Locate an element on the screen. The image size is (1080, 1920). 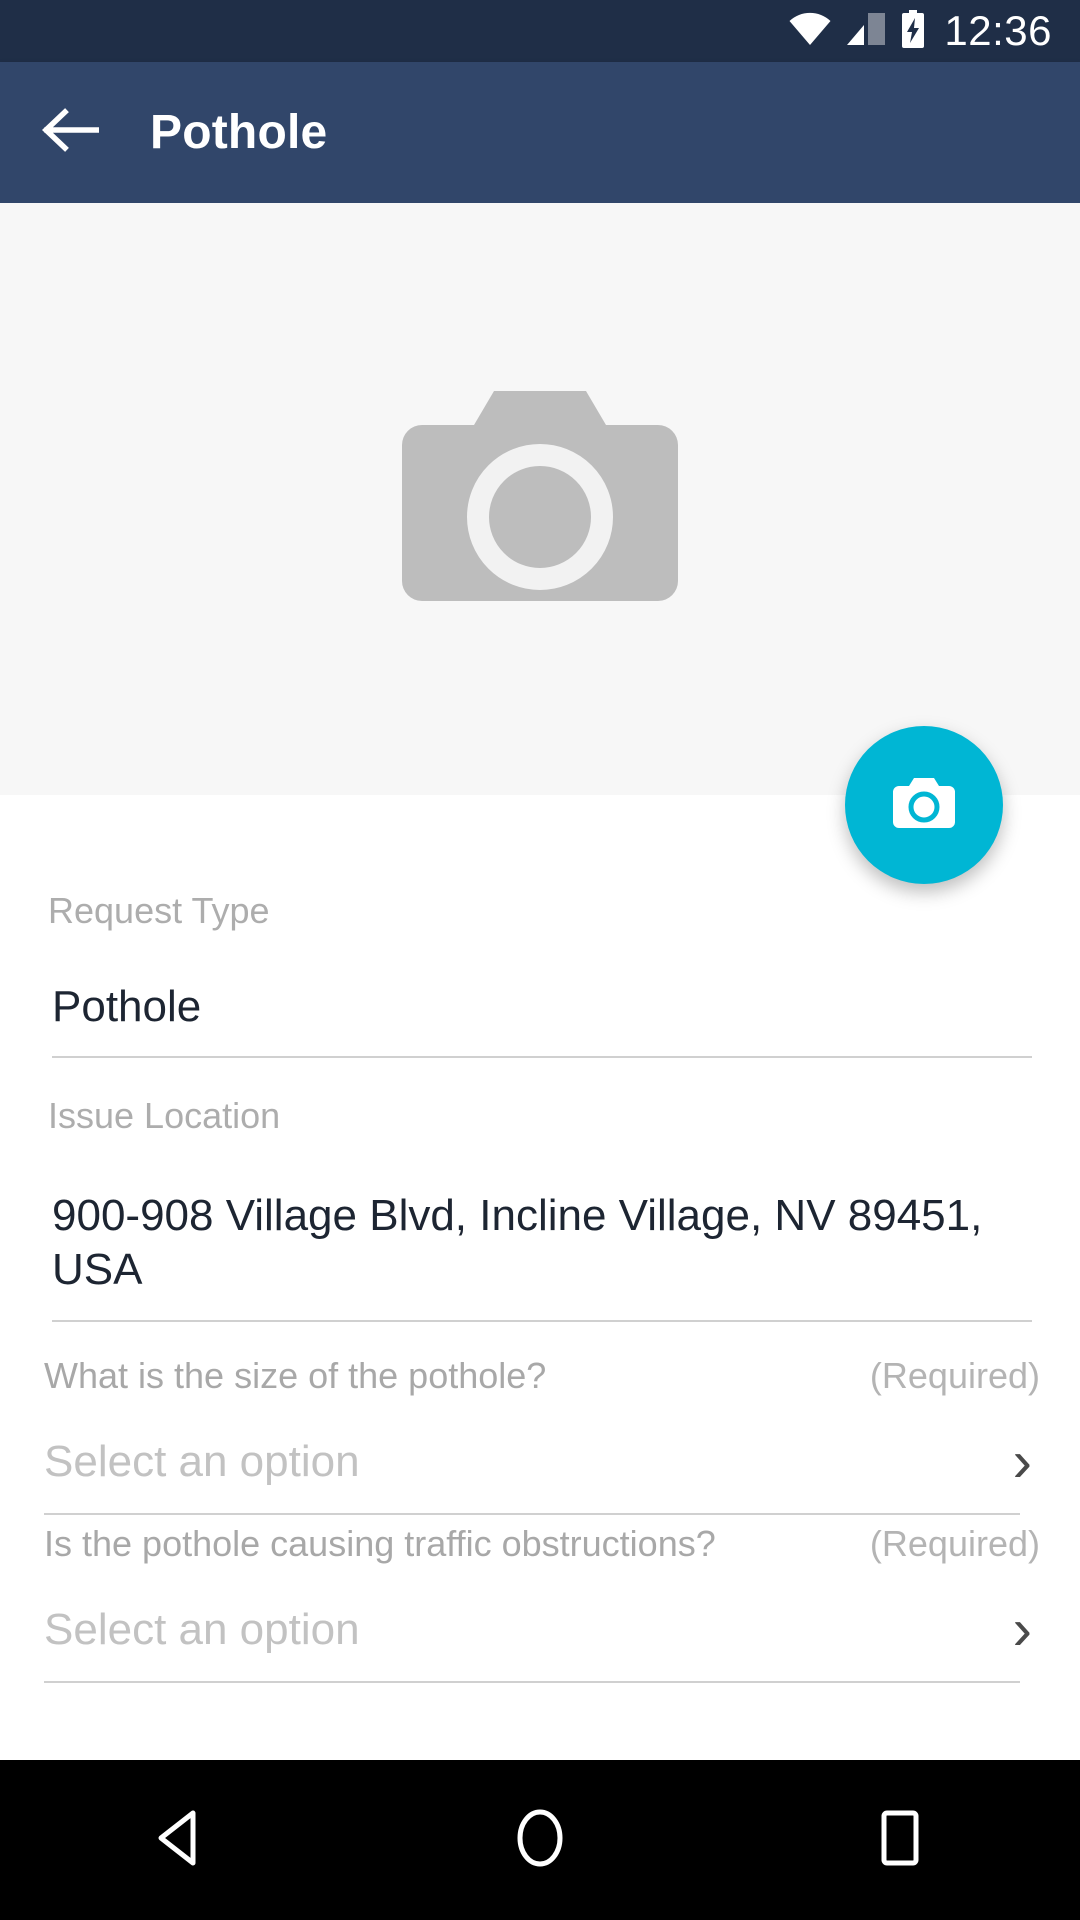
status-bar-icons is located at coordinates (857, 31).